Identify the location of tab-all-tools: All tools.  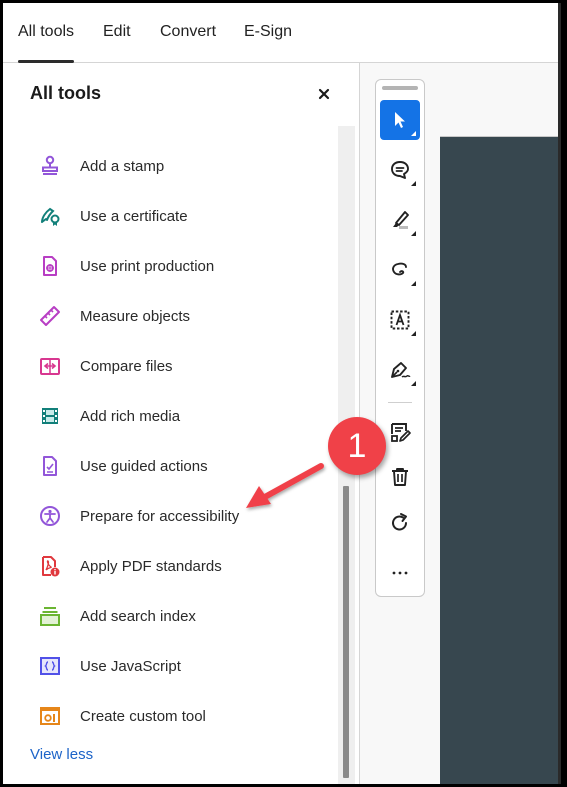
(46, 43).